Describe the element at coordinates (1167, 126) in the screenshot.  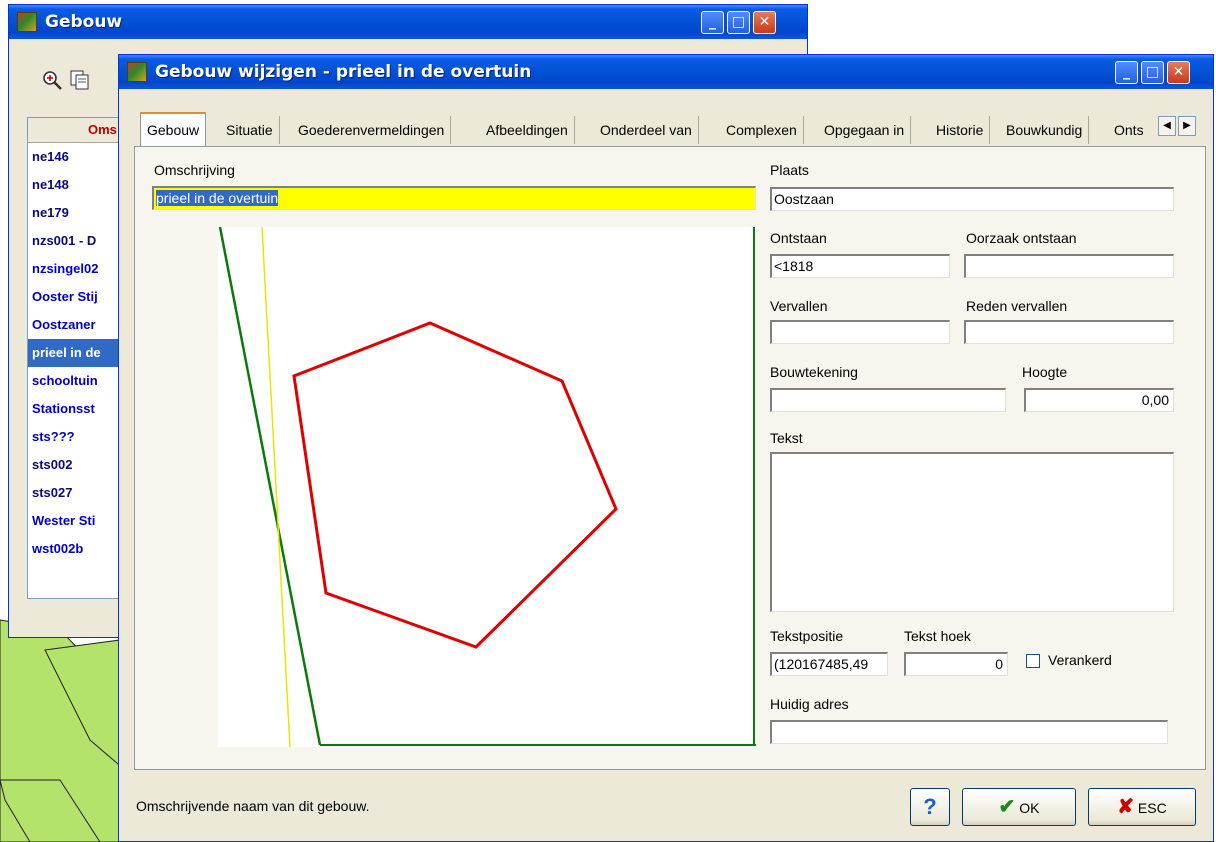
I see `tab-scroll-left-button: ◀` at that location.